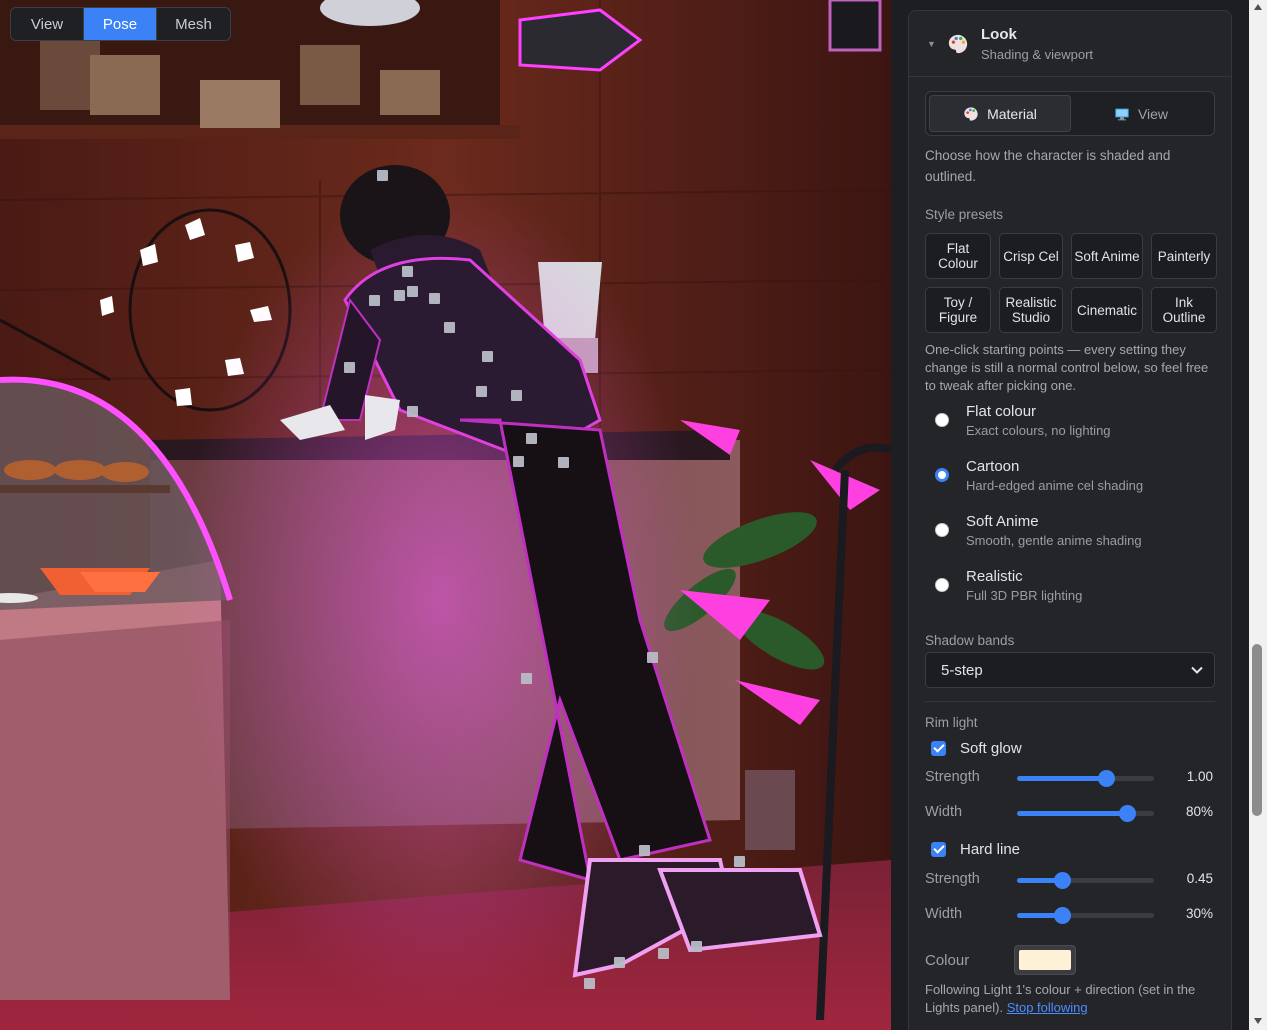  I want to click on option-title: Flat colour, so click(1001, 411).